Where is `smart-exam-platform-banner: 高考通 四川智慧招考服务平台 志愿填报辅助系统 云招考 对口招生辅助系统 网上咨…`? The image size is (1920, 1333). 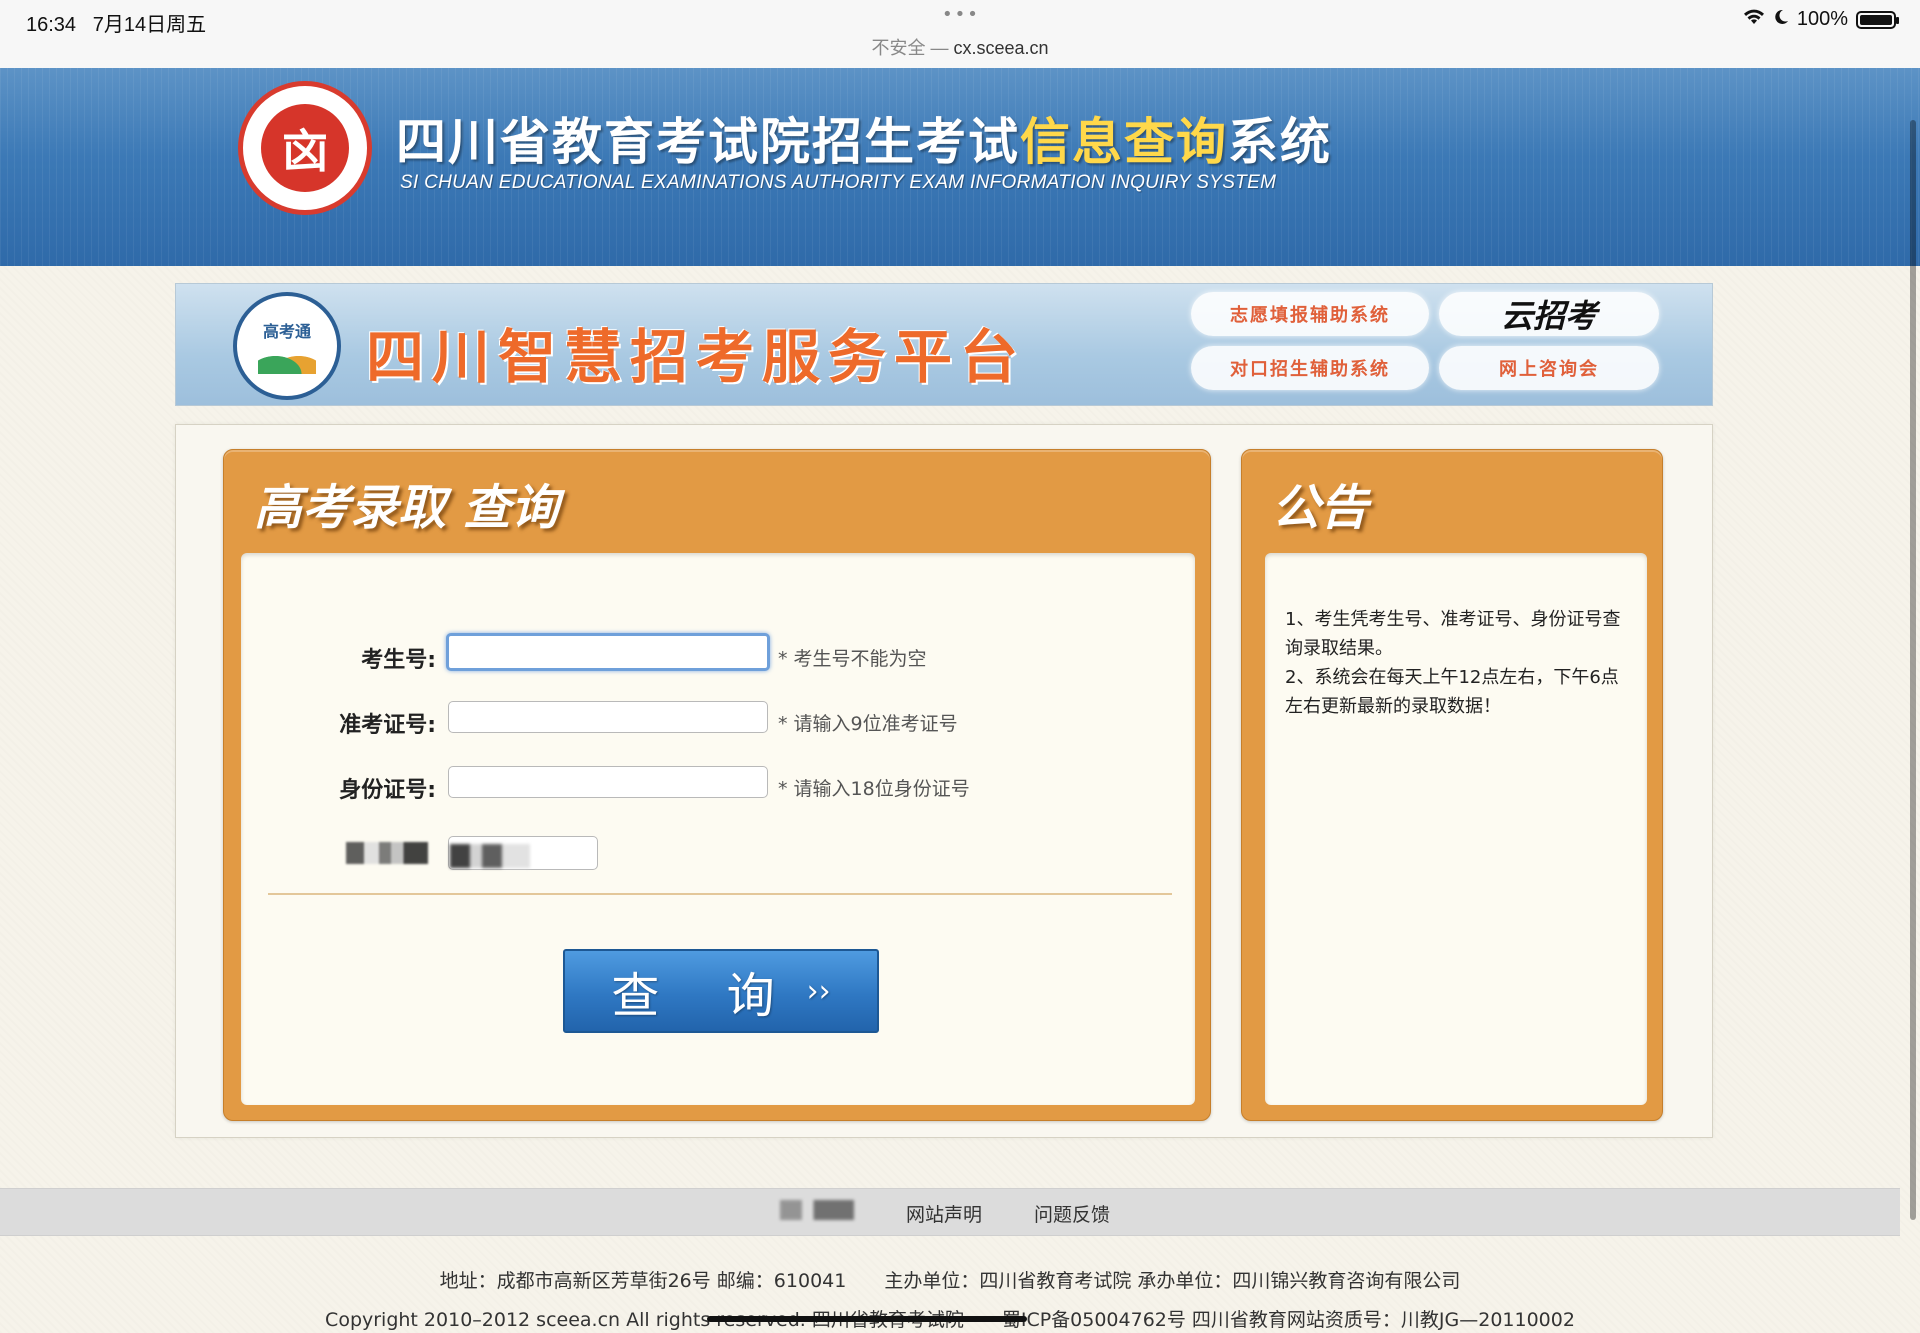 smart-exam-platform-banner: 高考通 四川智慧招考服务平台 志愿填报辅助系统 云招考 对口招生辅助系统 网上咨… is located at coordinates (944, 344).